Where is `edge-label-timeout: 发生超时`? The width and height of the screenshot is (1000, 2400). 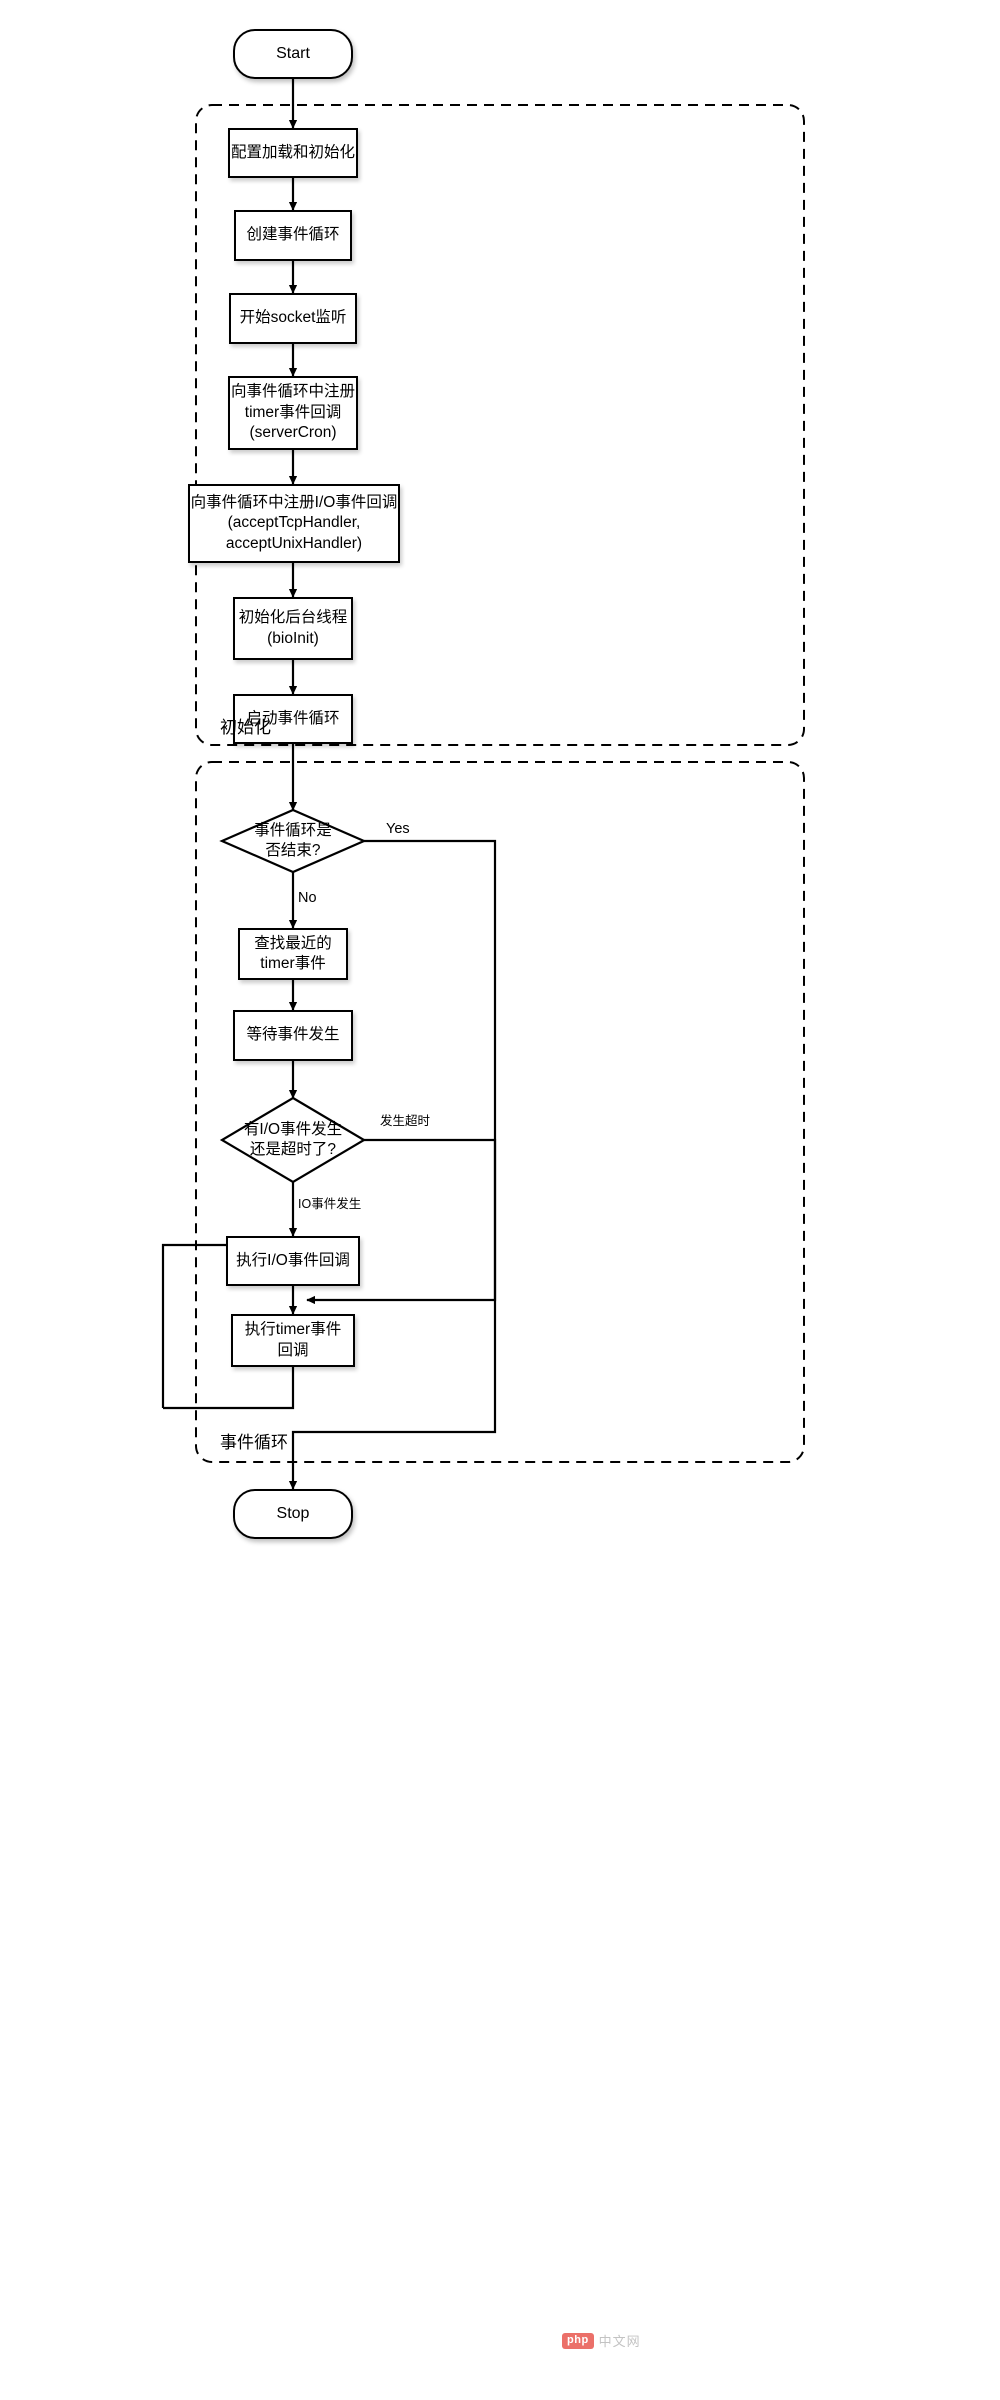 edge-label-timeout: 发生超时 is located at coordinates (405, 1121).